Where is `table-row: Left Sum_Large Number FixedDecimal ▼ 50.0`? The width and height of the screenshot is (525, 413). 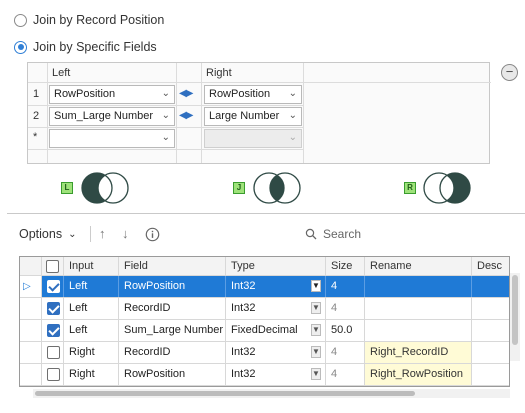
table-row: Left Sum_Large Number FixedDecimal ▼ 50.0 is located at coordinates (264, 331).